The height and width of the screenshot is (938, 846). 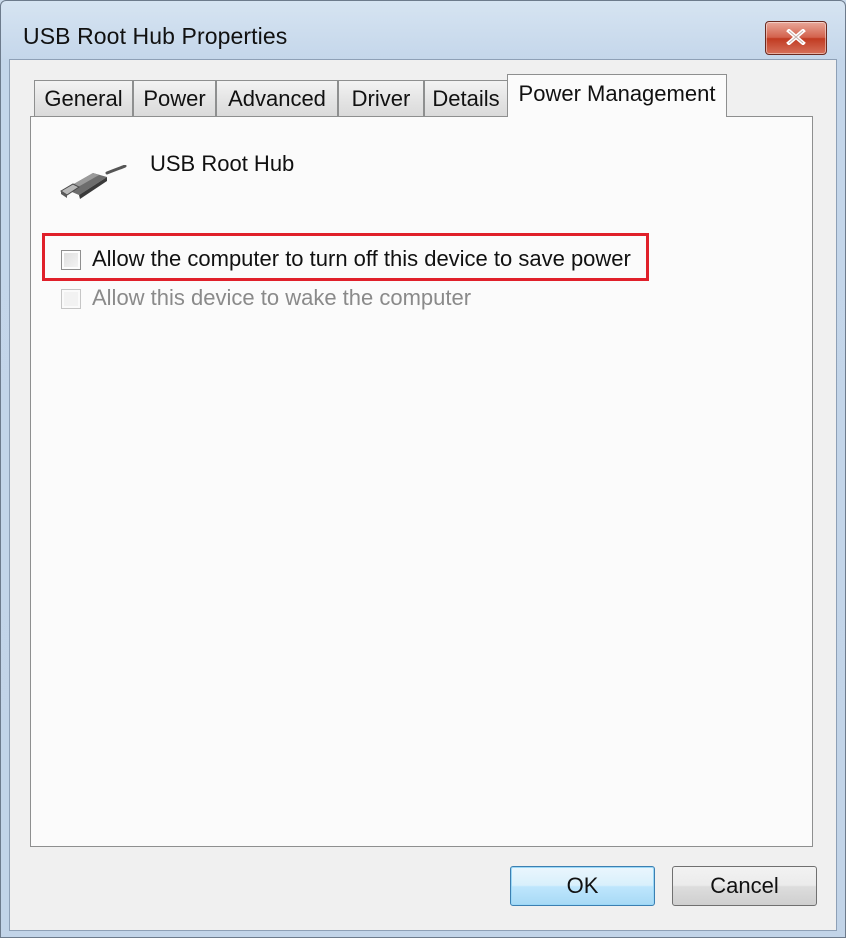 What do you see at coordinates (617, 95) in the screenshot?
I see `tab-power-management: Power Management` at bounding box center [617, 95].